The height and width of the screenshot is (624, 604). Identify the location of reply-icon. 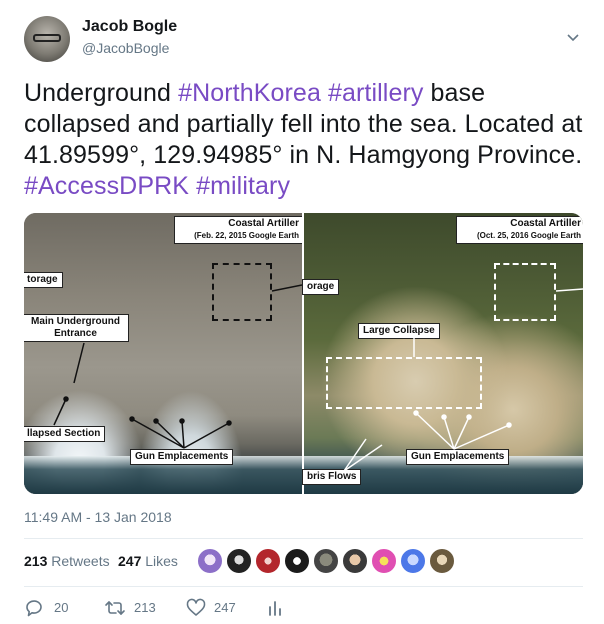
(34, 608).